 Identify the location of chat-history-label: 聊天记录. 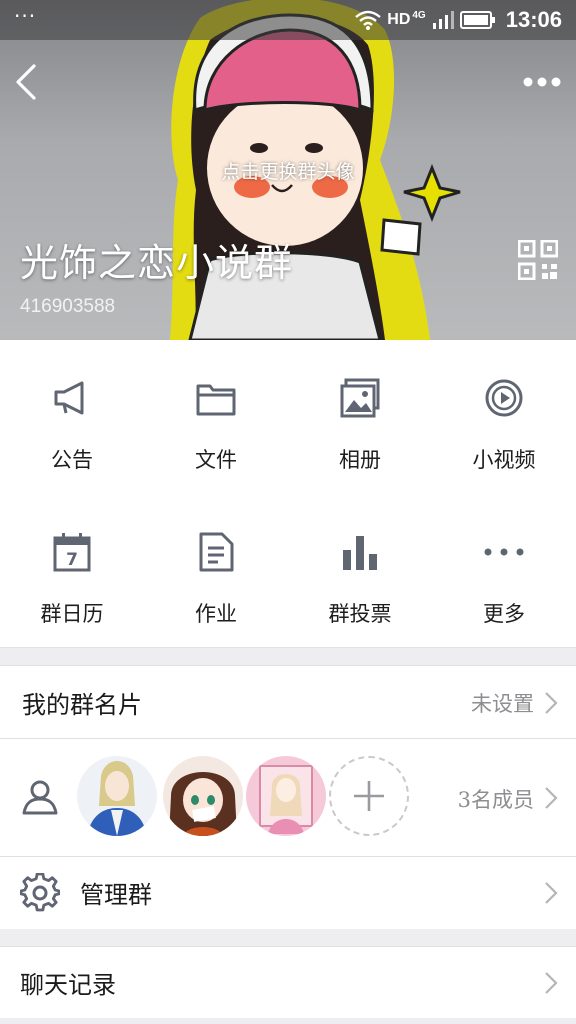
(68, 985).